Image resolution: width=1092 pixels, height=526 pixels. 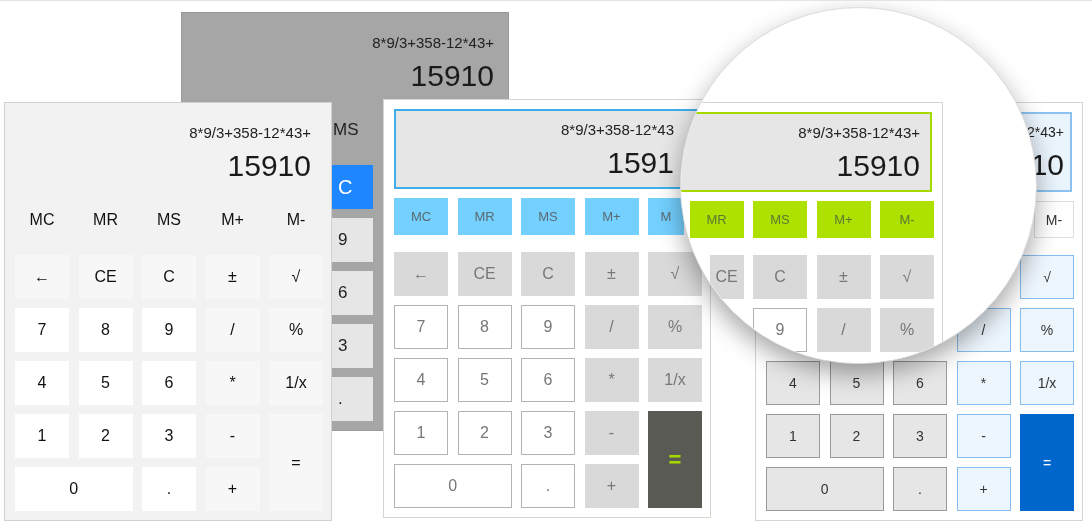 What do you see at coordinates (1045, 132) in the screenshot?
I see `expression-text: 2*43+` at bounding box center [1045, 132].